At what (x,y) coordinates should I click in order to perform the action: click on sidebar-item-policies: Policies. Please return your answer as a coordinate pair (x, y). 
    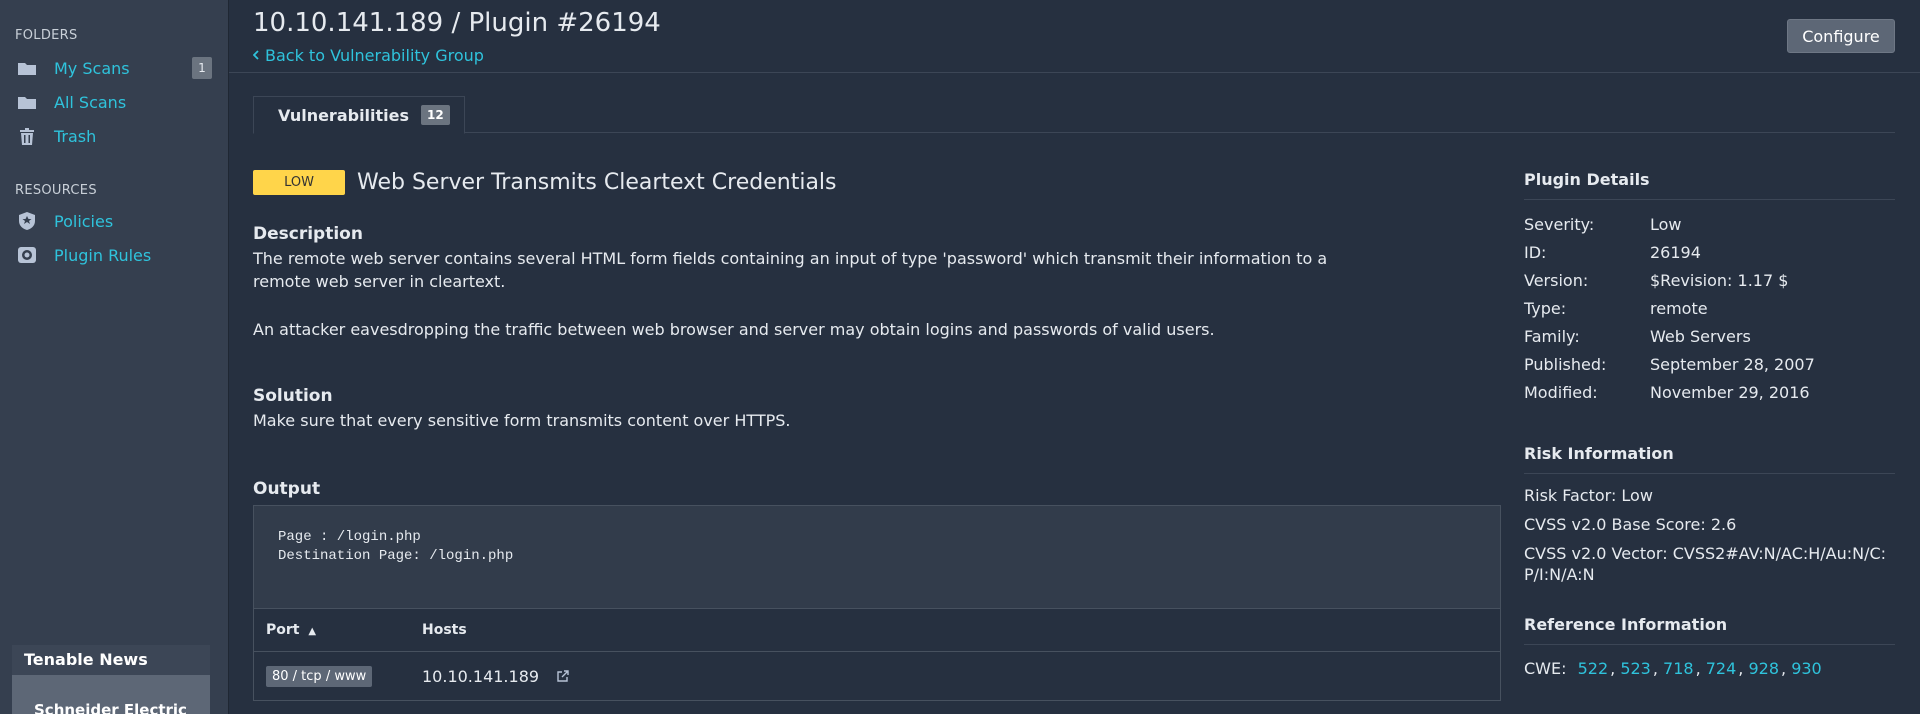
    Looking at the image, I should click on (114, 221).